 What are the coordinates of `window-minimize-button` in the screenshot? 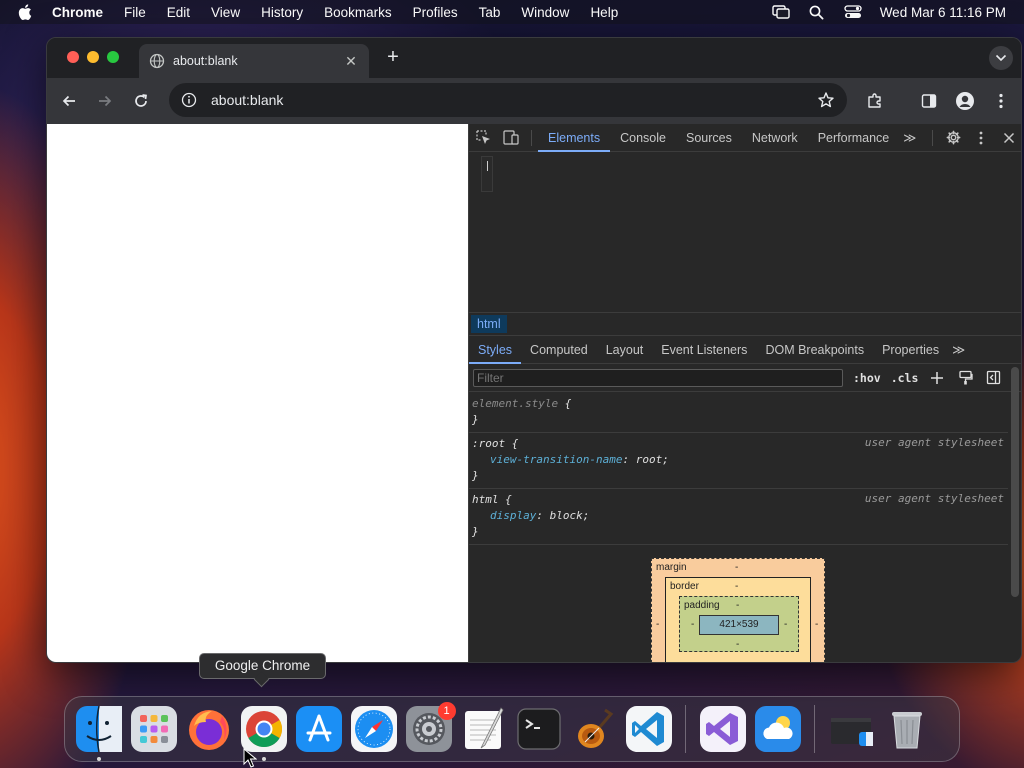 It's located at (93, 57).